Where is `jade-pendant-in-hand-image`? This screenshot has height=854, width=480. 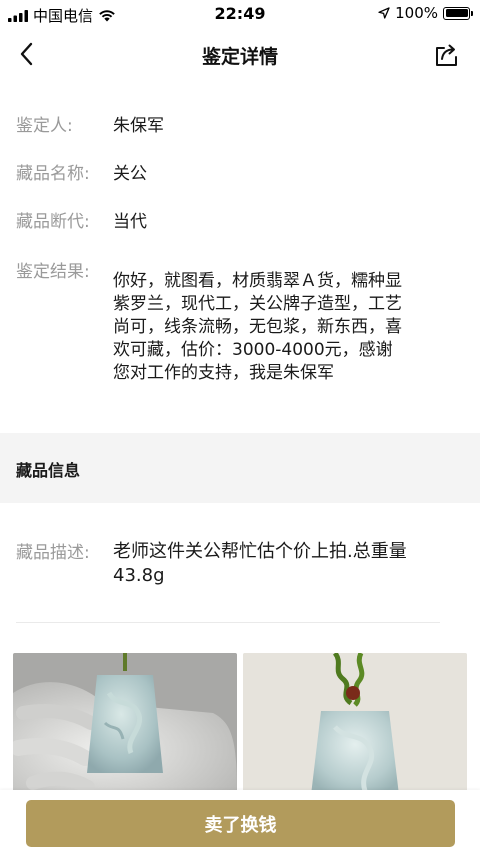 jade-pendant-in-hand-image is located at coordinates (125, 724).